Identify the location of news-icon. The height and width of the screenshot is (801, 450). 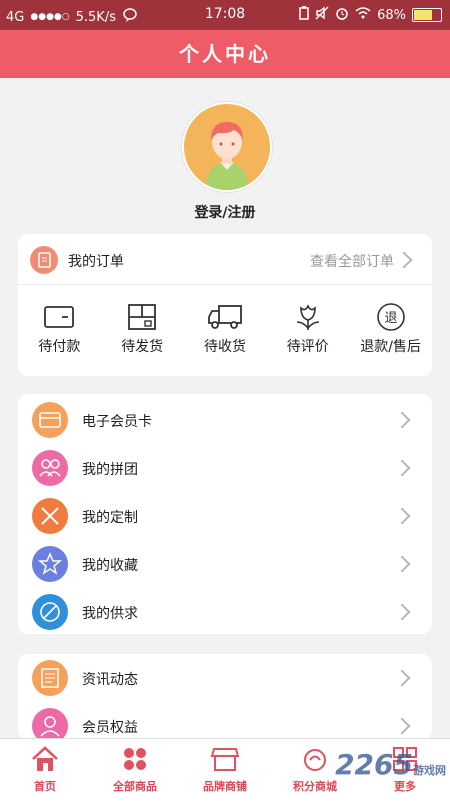
(50, 678).